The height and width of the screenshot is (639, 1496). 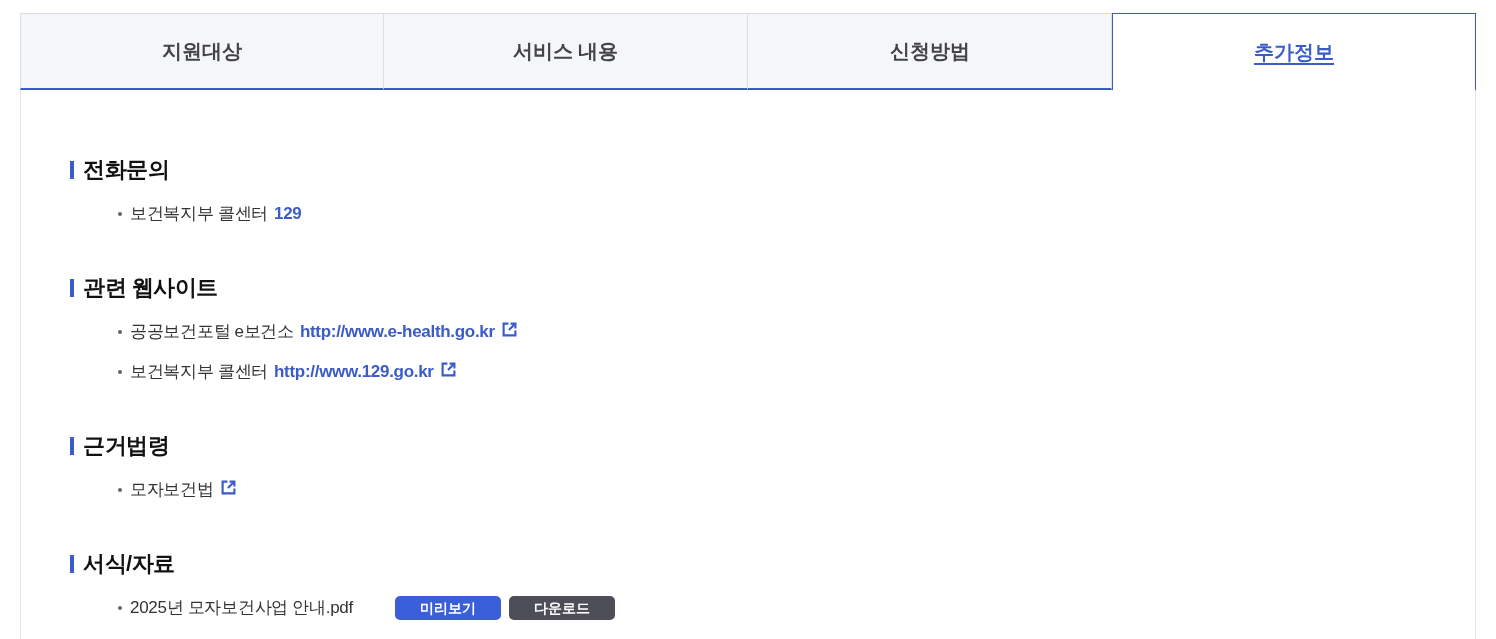 I want to click on link: 129, so click(x=288, y=214).